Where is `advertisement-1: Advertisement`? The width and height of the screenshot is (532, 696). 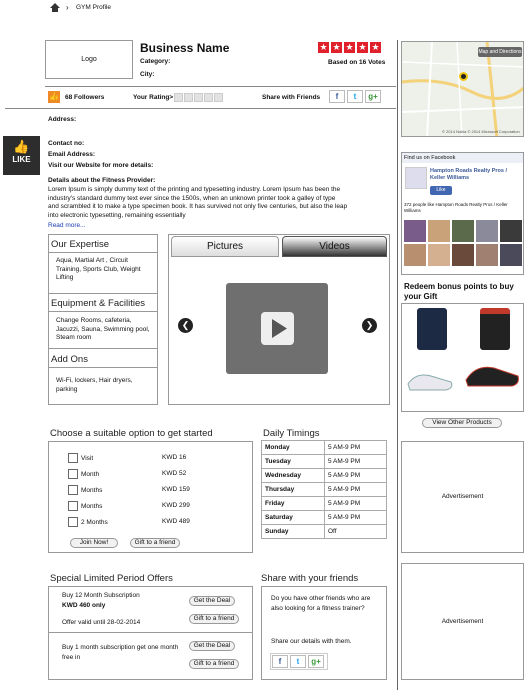 advertisement-1: Advertisement is located at coordinates (462, 497).